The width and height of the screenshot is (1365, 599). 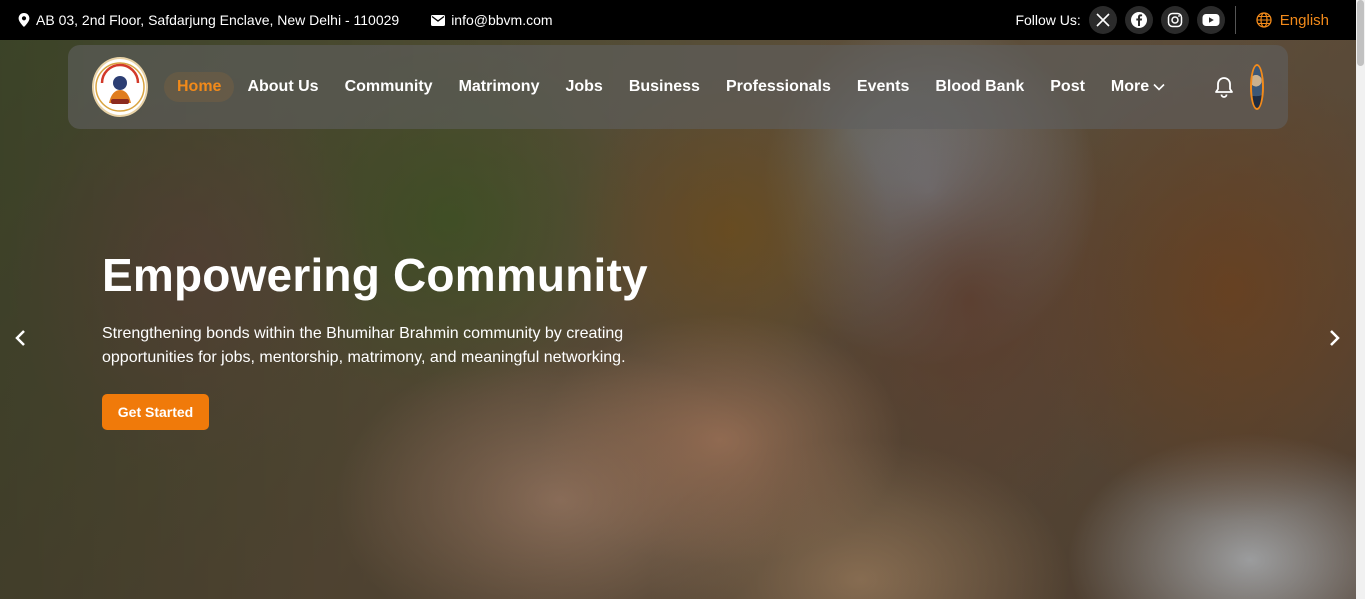 I want to click on globe-icon, so click(x=1264, y=20).